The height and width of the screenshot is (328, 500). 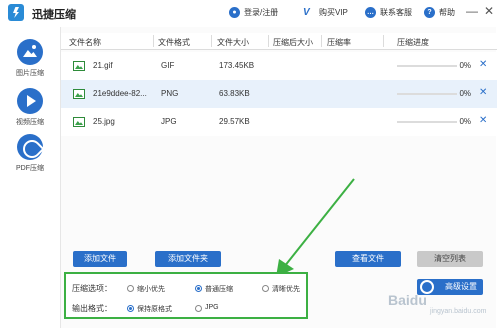 I want to click on table-row: 25.jpg JPG 29.57KB 0% ✕, so click(x=279, y=122).